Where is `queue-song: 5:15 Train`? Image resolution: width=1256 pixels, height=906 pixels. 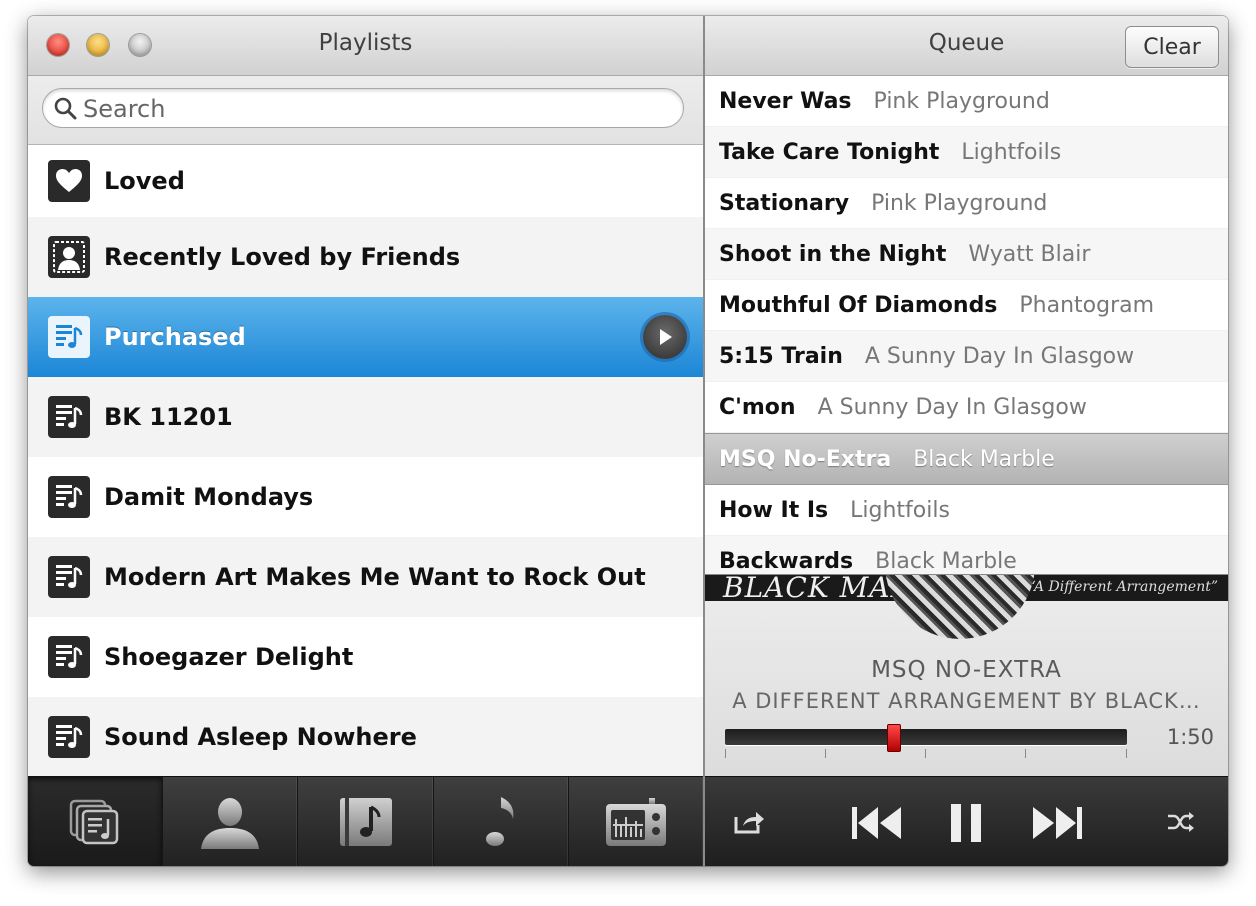 queue-song: 5:15 Train is located at coordinates (781, 356).